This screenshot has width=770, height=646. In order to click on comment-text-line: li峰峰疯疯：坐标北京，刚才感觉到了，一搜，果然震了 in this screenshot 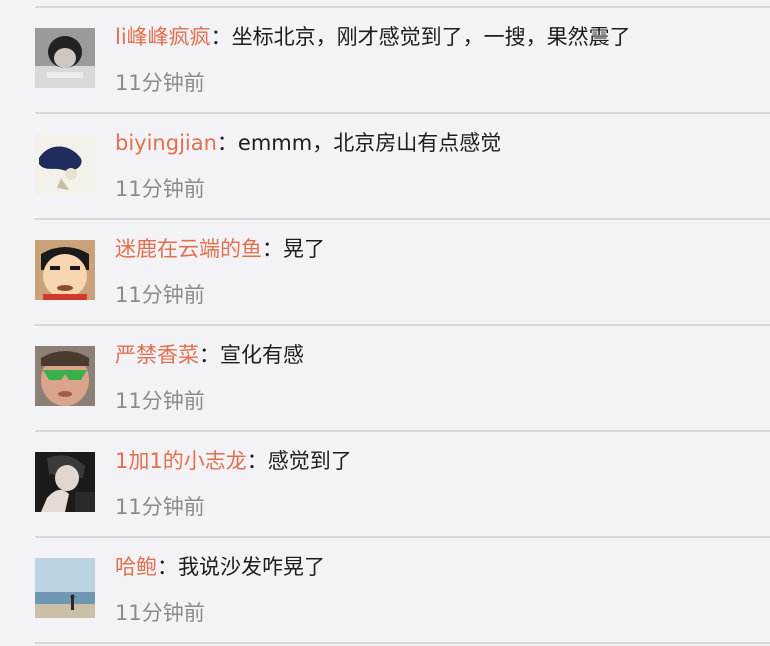, I will do `click(373, 37)`.